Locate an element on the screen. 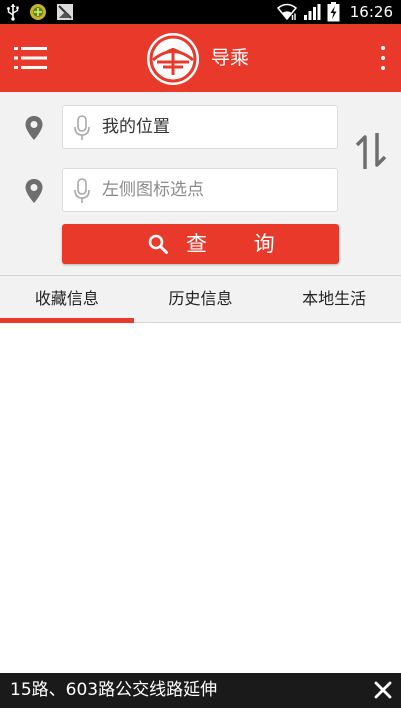  destination-placeholder: 左侧图标选点 is located at coordinates (153, 190).